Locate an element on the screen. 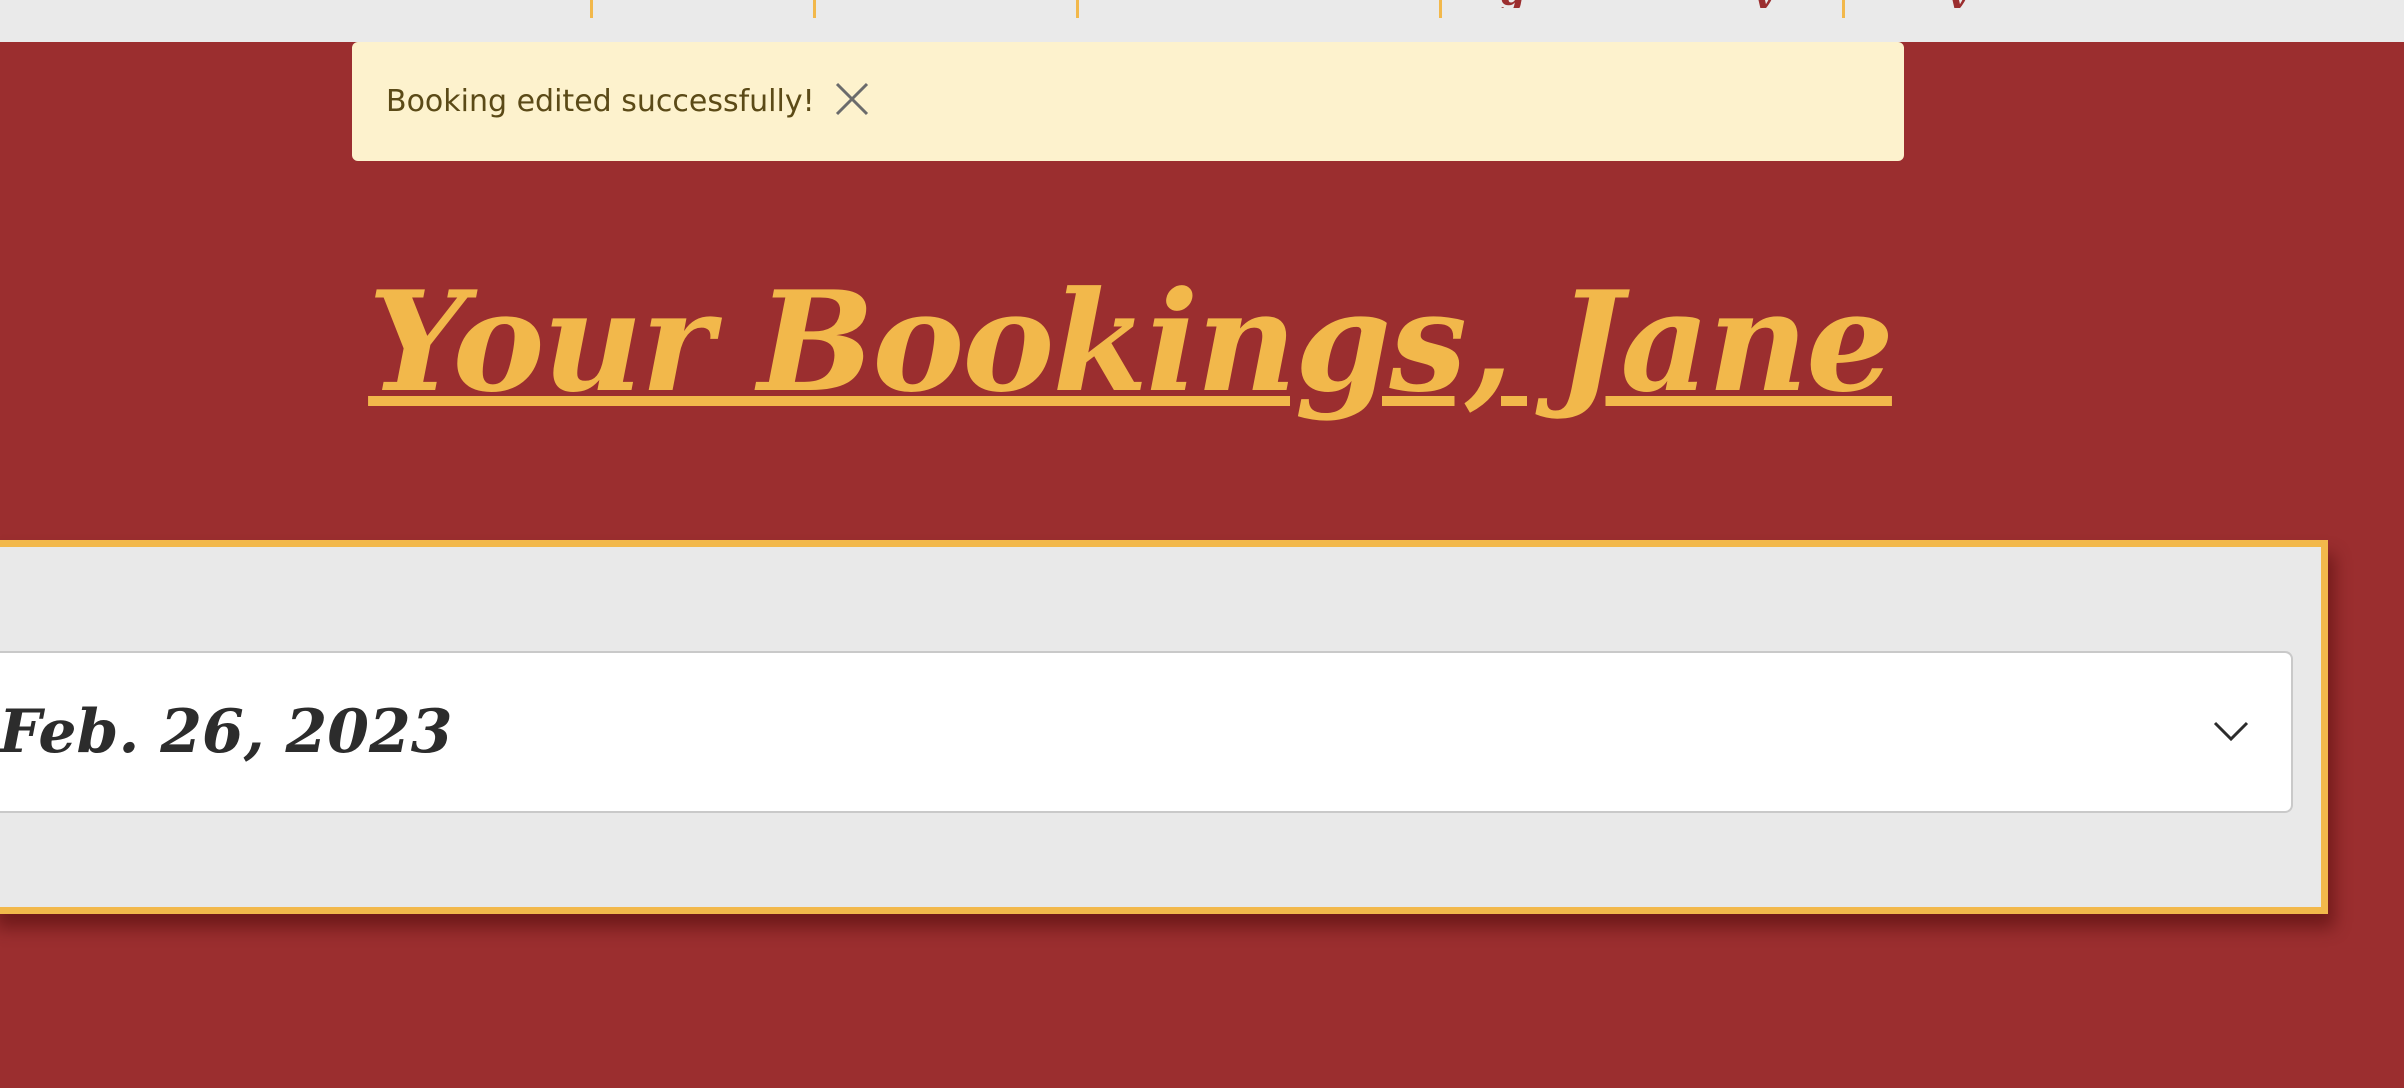  top-navbar: g y y is located at coordinates (1202, 21).